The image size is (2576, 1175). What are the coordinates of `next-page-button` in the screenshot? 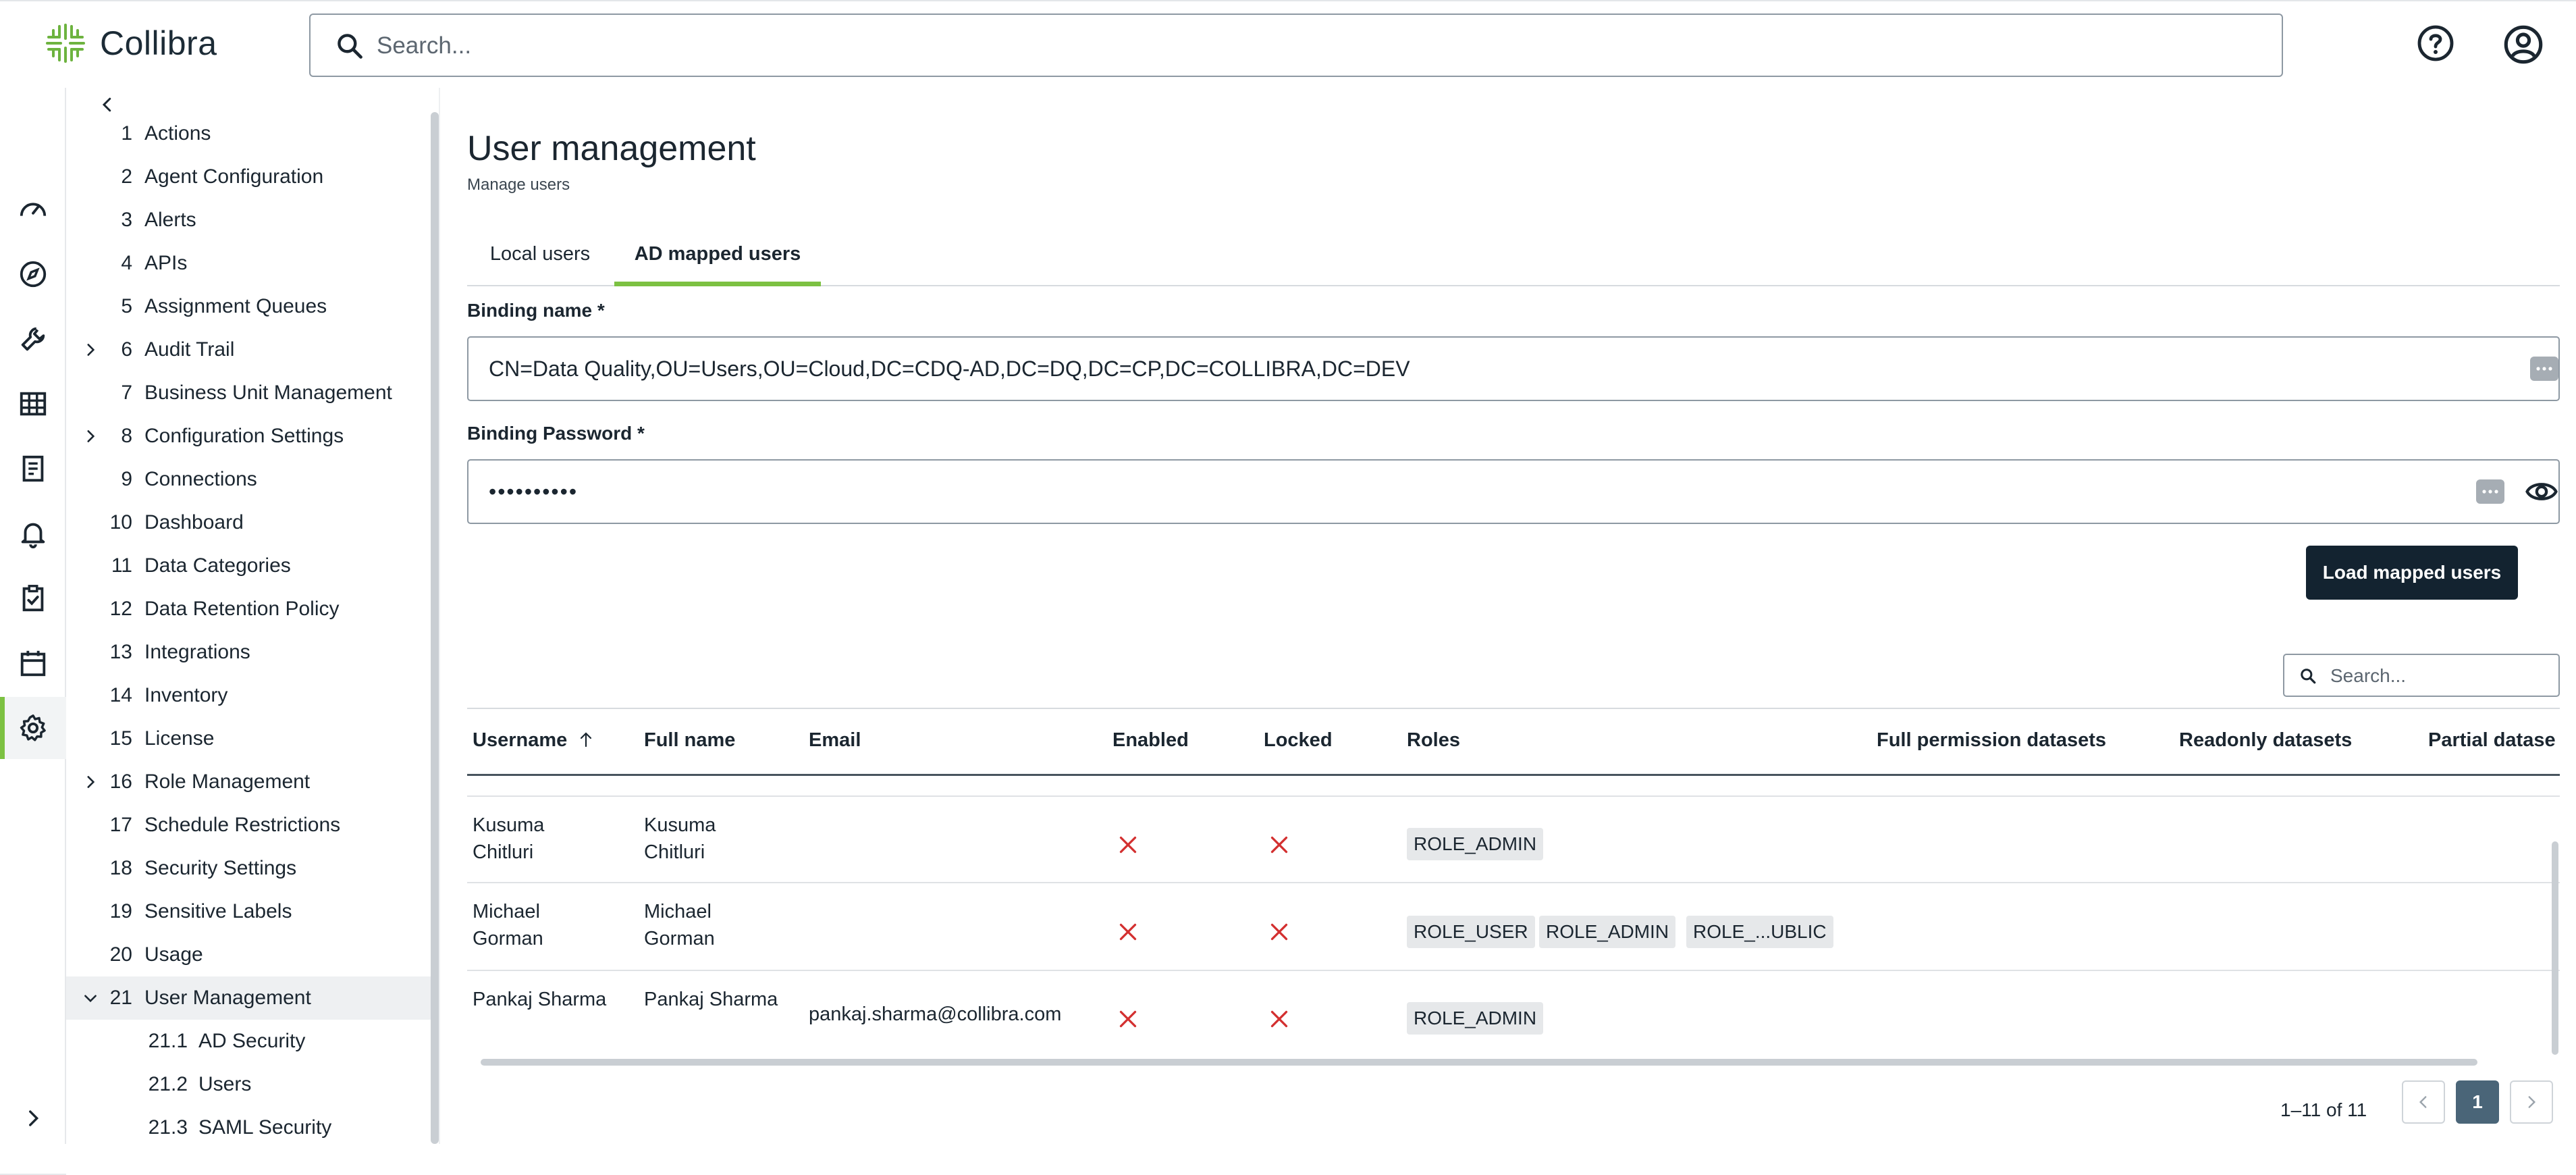 It's located at (2531, 1102).